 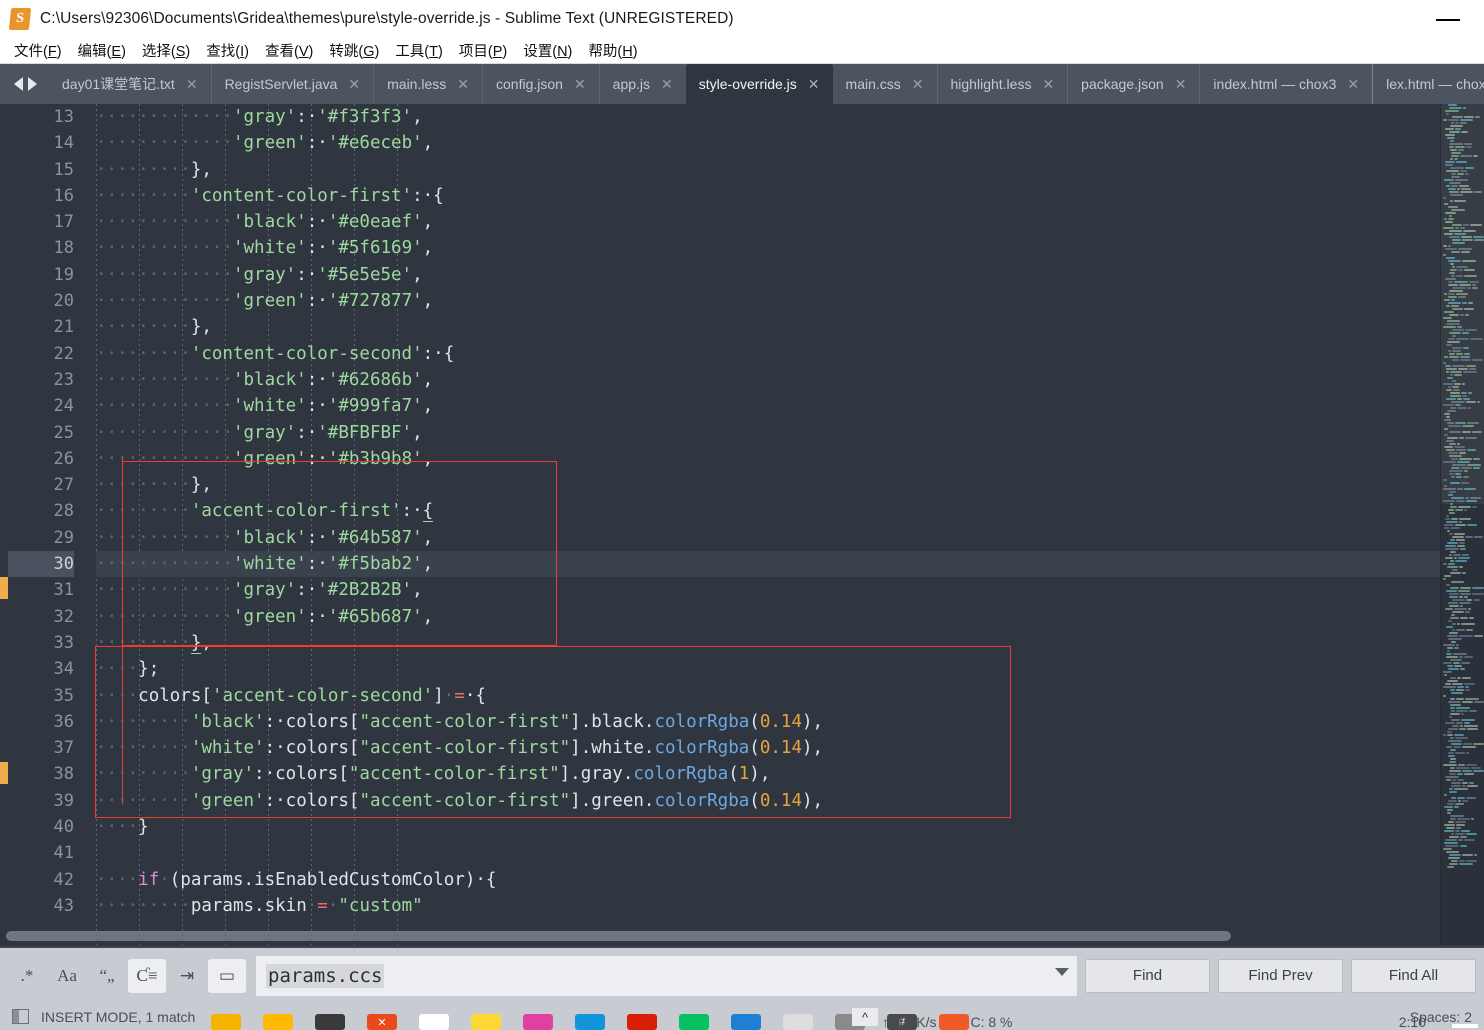 I want to click on tab-8: package.json ✕, so click(x=1133, y=84).